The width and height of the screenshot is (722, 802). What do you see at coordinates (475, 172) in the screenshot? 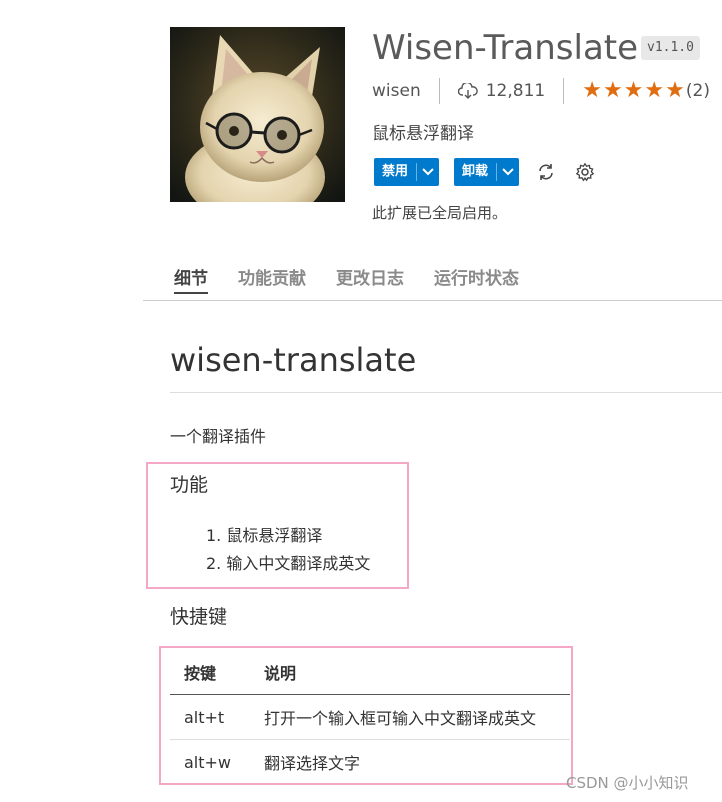
I see `uninstall-button: 卸载` at bounding box center [475, 172].